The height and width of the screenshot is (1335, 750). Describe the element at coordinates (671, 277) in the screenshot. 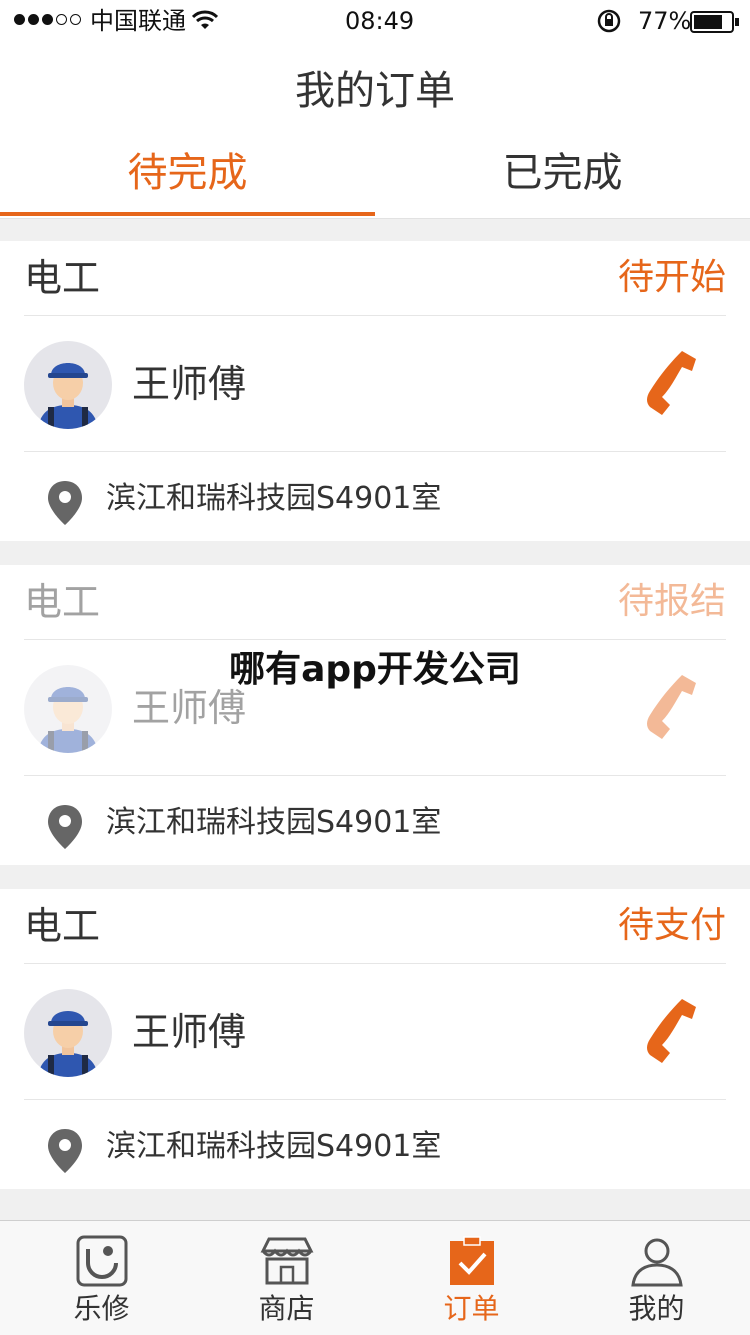

I see `order-status: 待开始` at that location.